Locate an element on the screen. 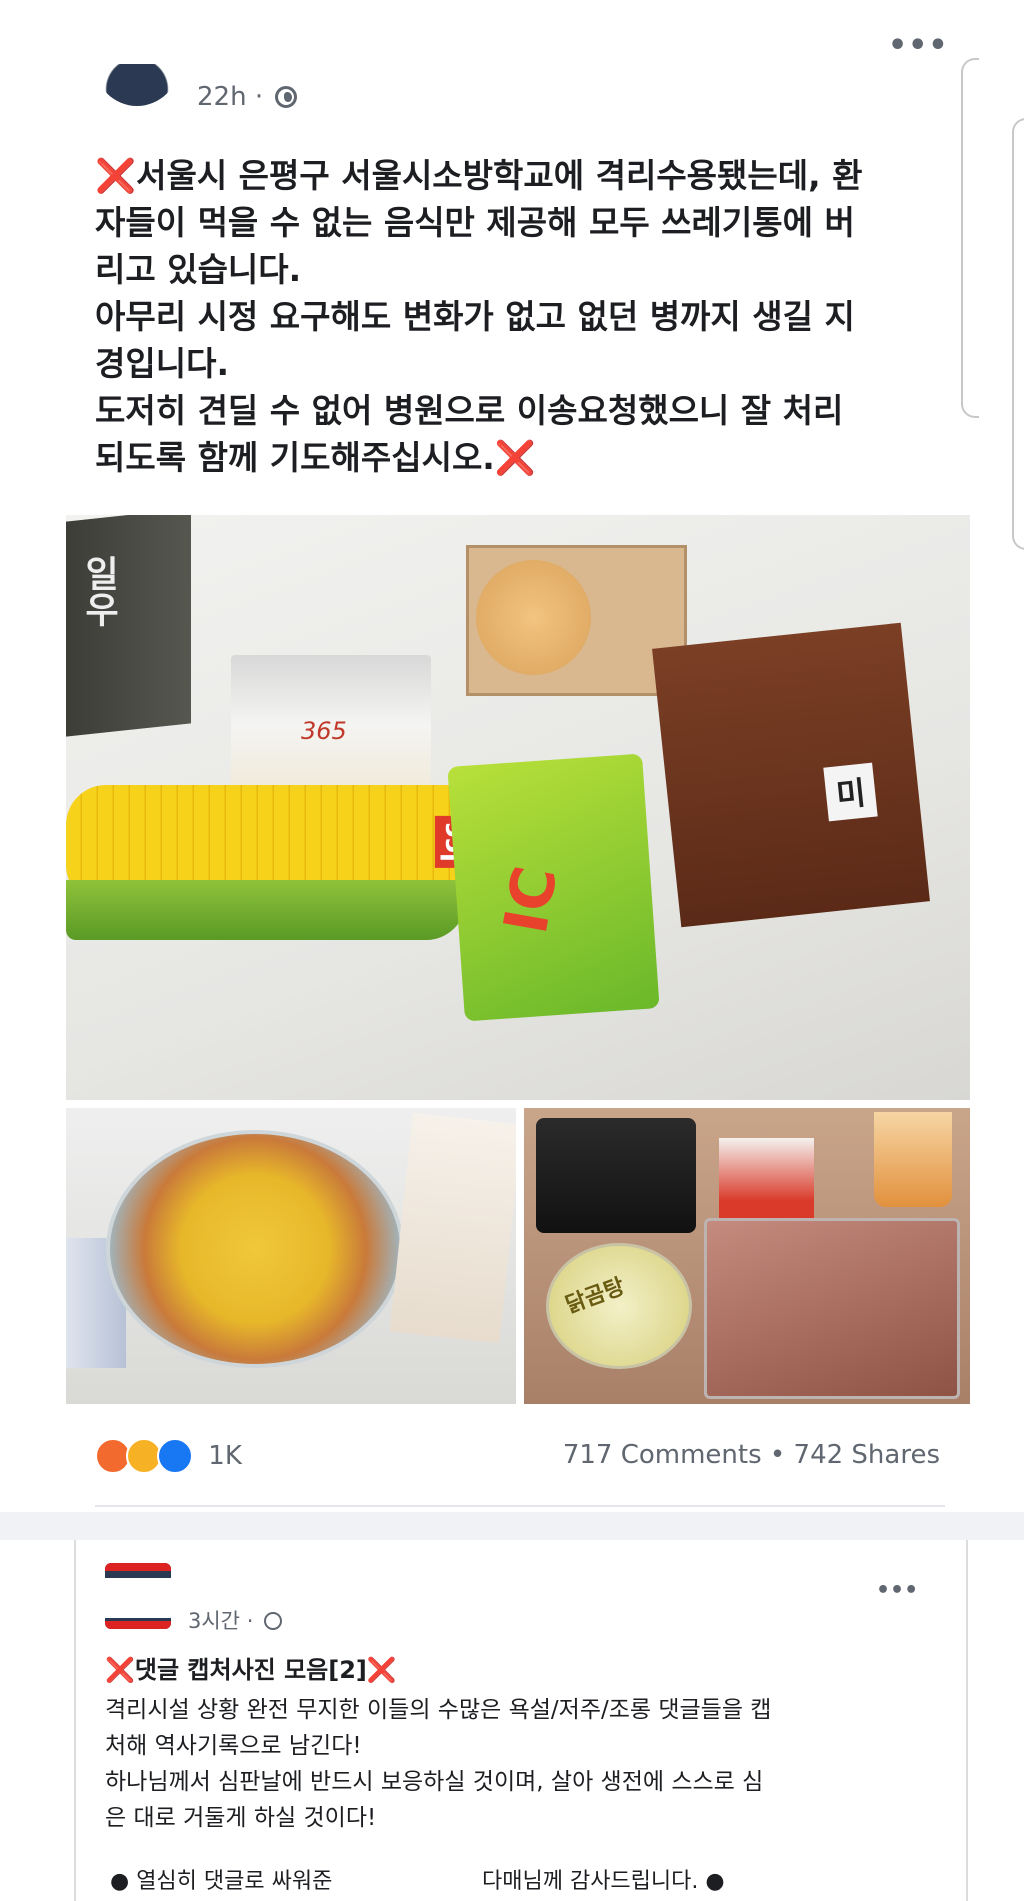  bread-bag-label: 미 is located at coordinates (851, 792).